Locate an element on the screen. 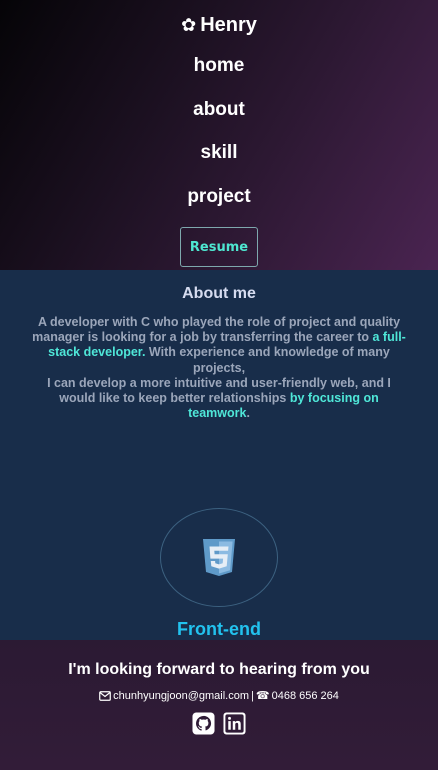 Image resolution: width=438 pixels, height=770 pixels. phone-icon: ☎ is located at coordinates (262, 696).